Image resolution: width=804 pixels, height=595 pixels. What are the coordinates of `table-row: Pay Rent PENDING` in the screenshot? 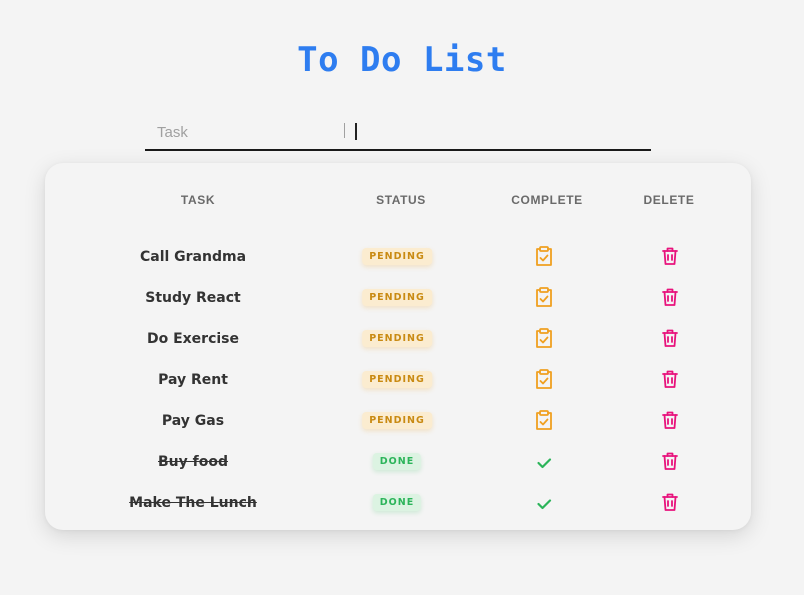 It's located at (398, 382).